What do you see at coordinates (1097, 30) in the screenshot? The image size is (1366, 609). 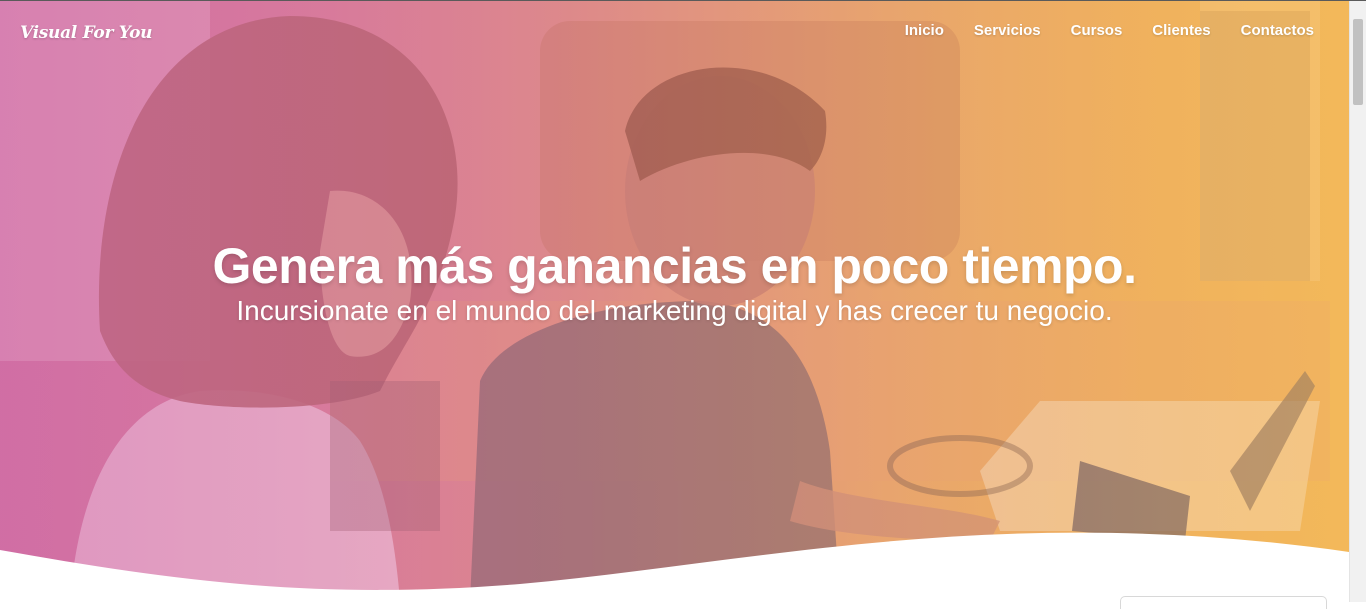 I see `nav-link-cursos: Cursos` at bounding box center [1097, 30].